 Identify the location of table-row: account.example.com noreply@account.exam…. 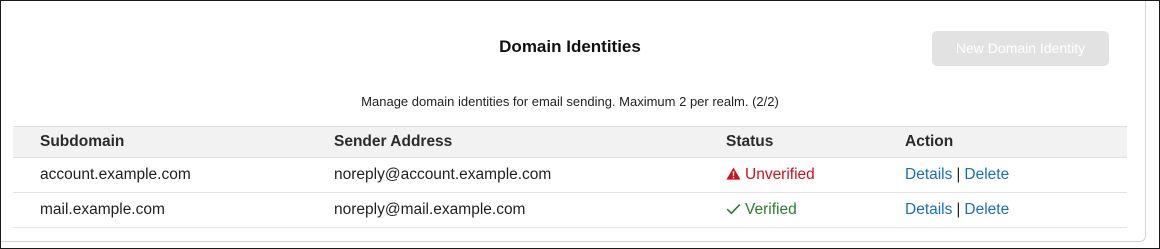
(570, 175).